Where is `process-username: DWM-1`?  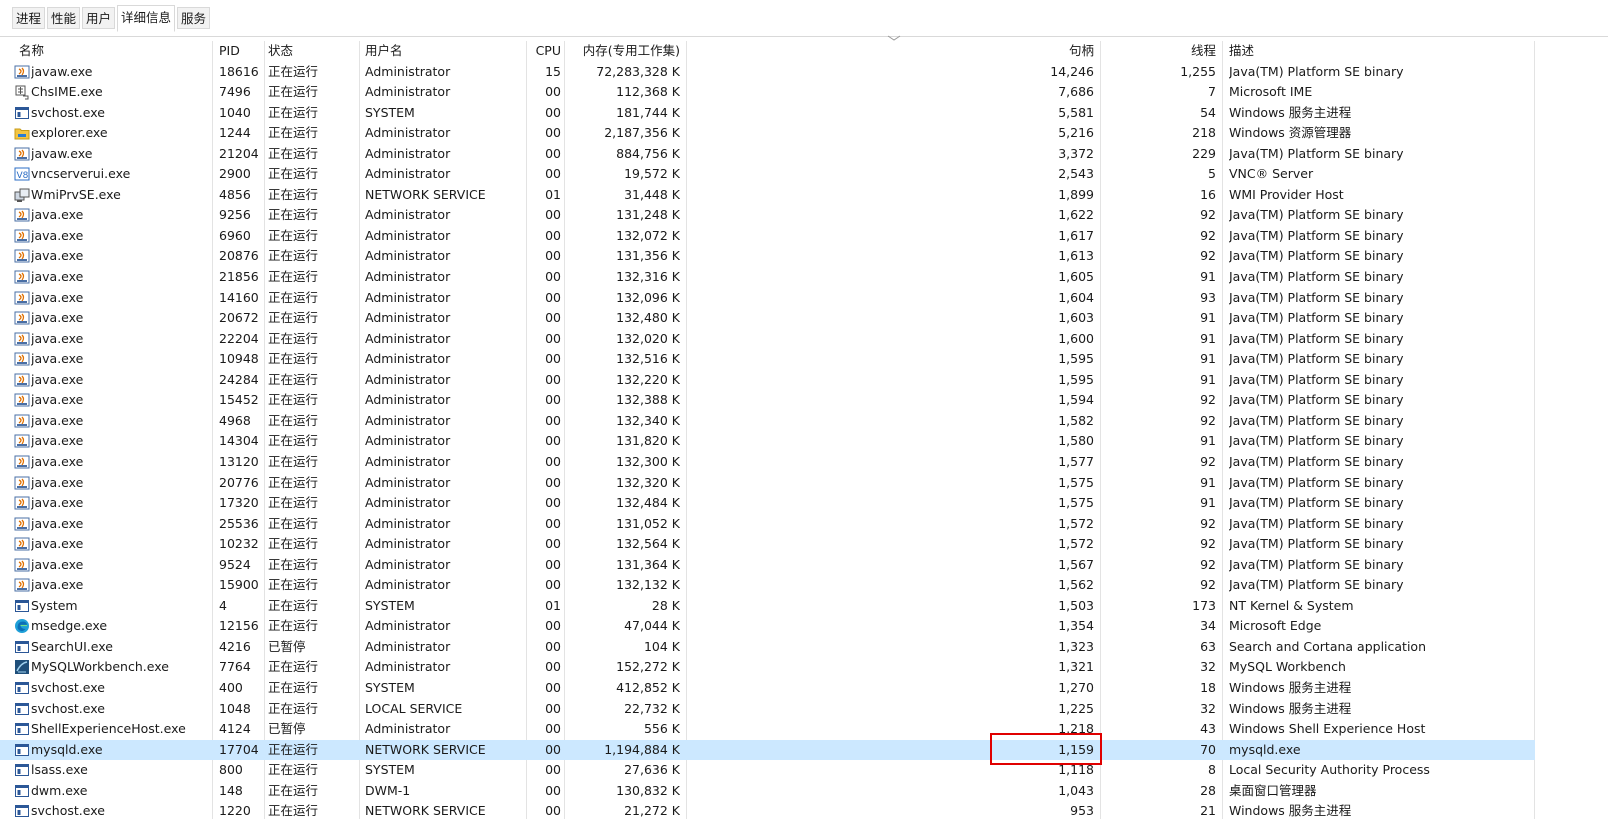 process-username: DWM-1 is located at coordinates (388, 790).